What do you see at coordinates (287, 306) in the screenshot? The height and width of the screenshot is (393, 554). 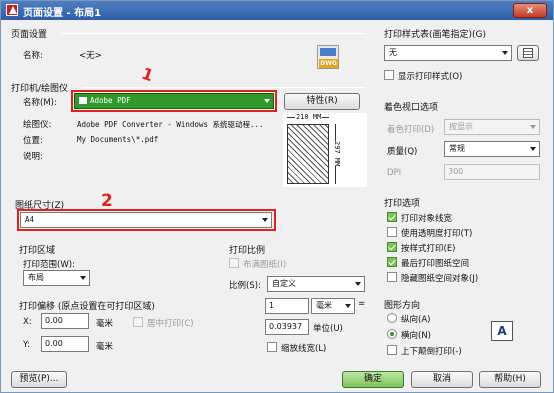 I see `scale-value1-input: 1` at bounding box center [287, 306].